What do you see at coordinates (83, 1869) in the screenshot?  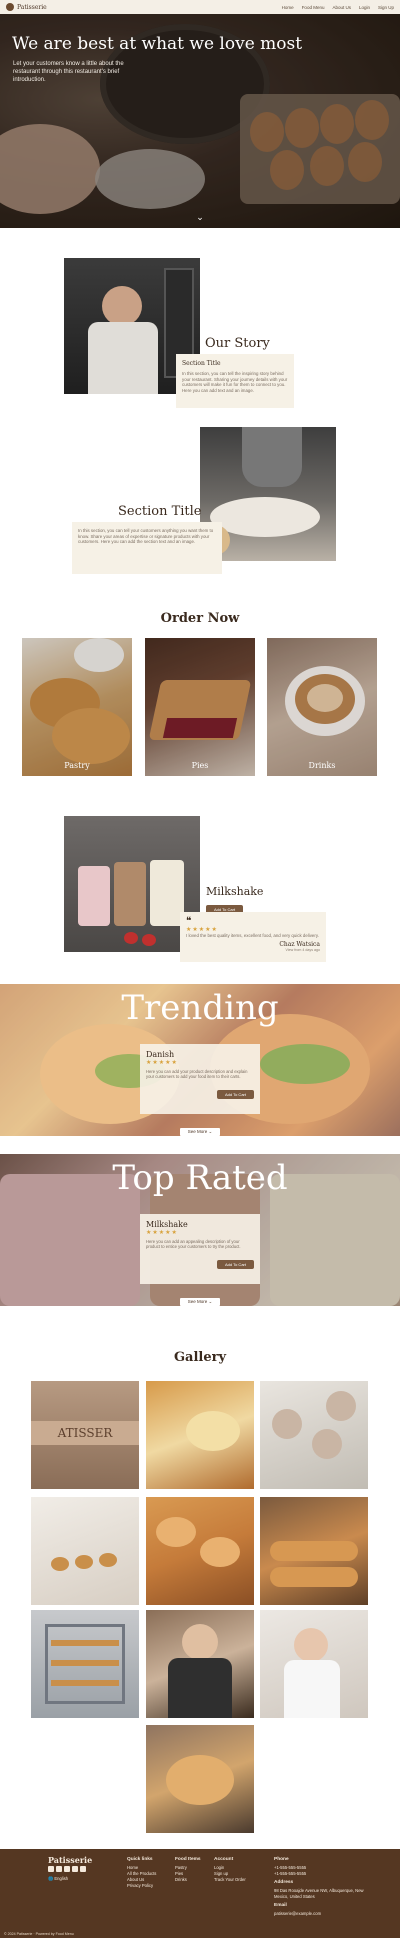 I see `instagram-icon` at bounding box center [83, 1869].